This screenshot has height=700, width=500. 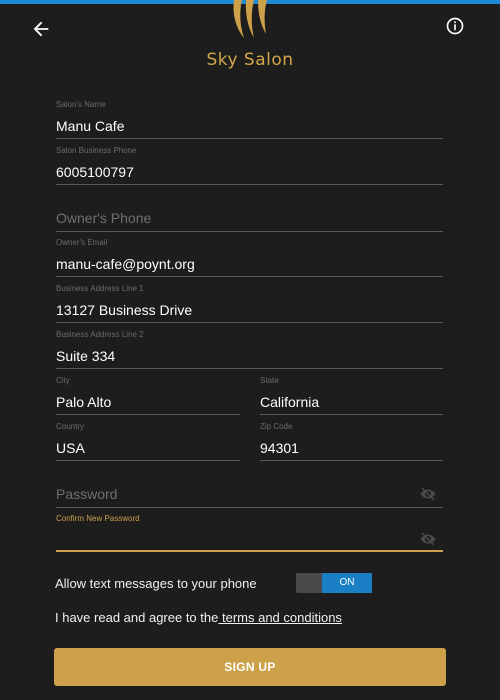 I want to click on address-line2-underline, so click(x=249, y=368).